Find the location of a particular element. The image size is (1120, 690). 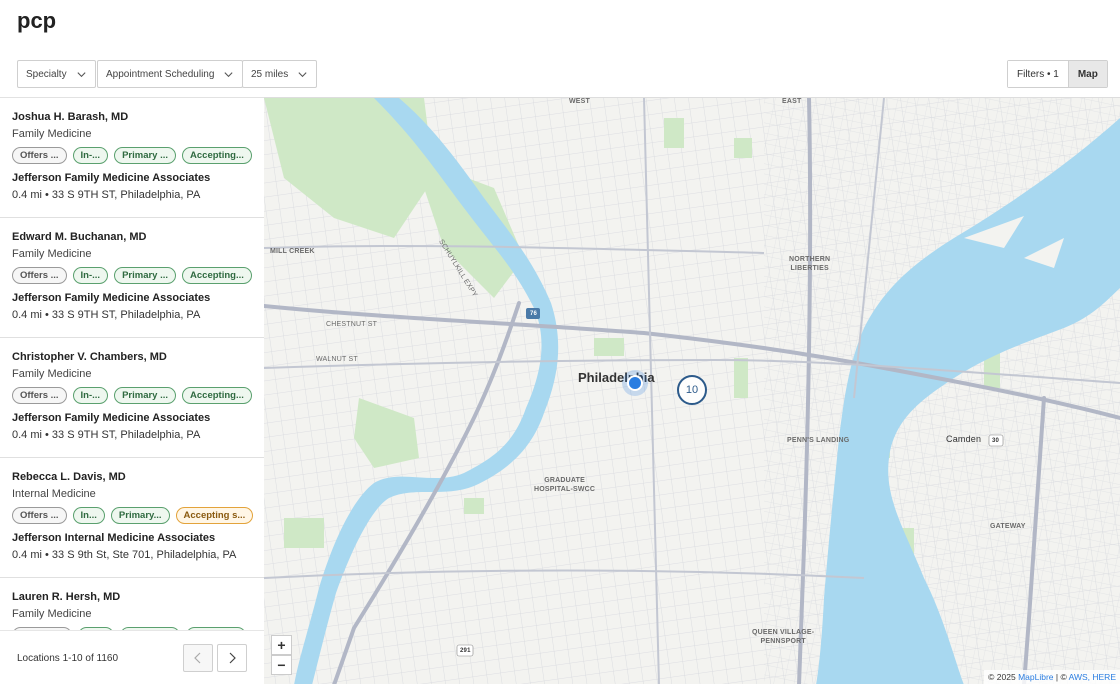

map-label-west: WEST is located at coordinates (580, 101).